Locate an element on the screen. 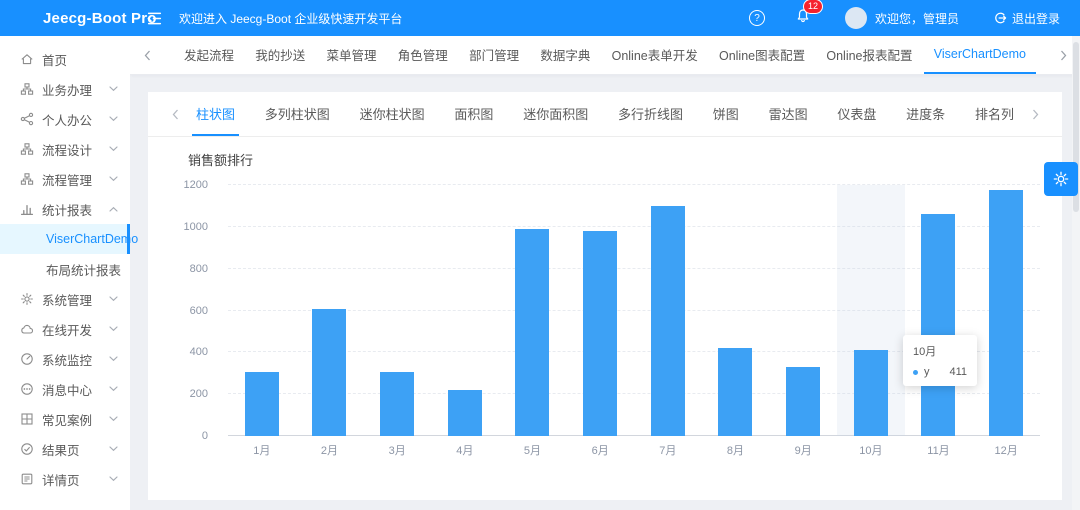  bar-column-m6 is located at coordinates (600, 310).